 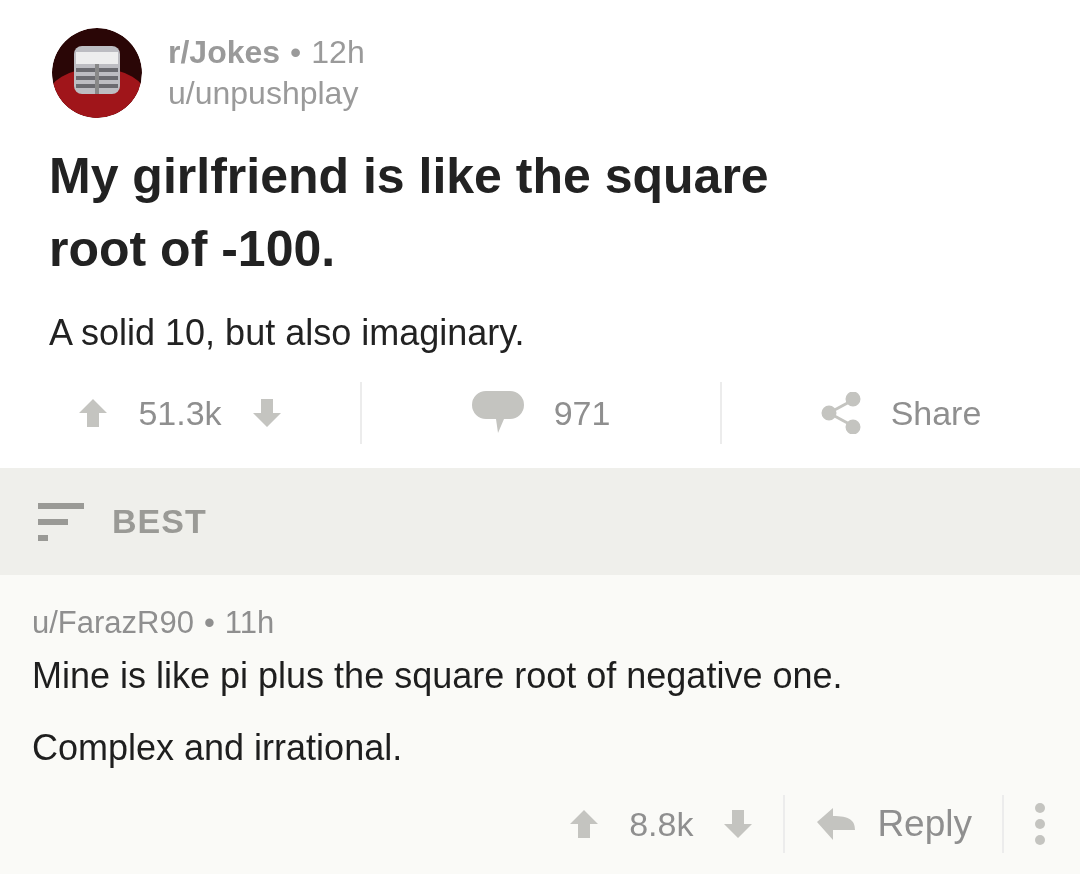 What do you see at coordinates (338, 52) in the screenshot?
I see `post-age: 12h` at bounding box center [338, 52].